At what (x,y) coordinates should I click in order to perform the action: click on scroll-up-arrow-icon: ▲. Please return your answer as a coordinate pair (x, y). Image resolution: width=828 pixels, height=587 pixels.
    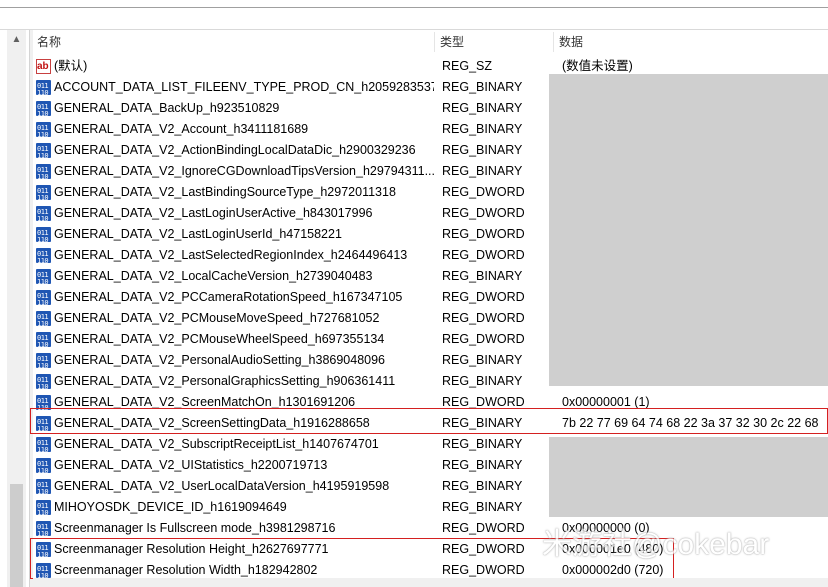
    Looking at the image, I should click on (16, 40).